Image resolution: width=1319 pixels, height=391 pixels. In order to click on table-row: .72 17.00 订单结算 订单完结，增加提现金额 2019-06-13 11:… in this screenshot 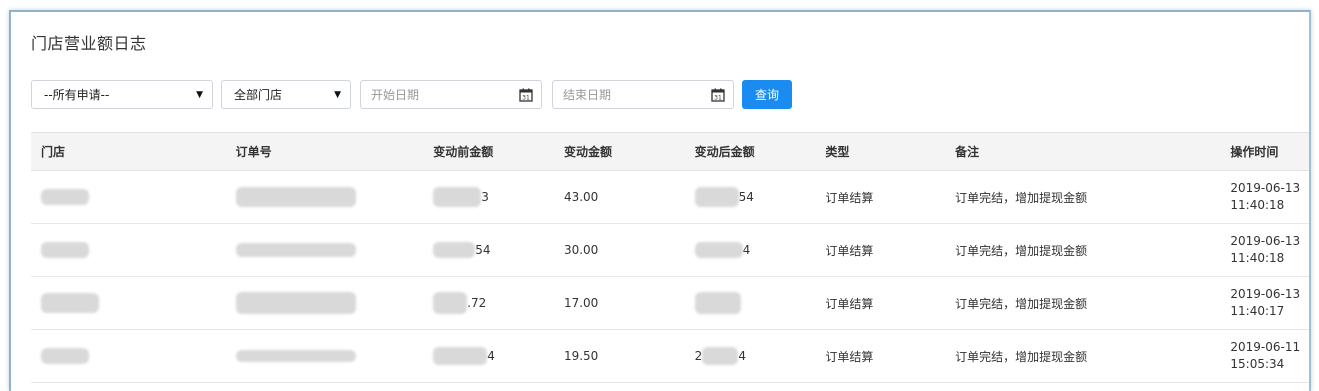, I will do `click(670, 303)`.